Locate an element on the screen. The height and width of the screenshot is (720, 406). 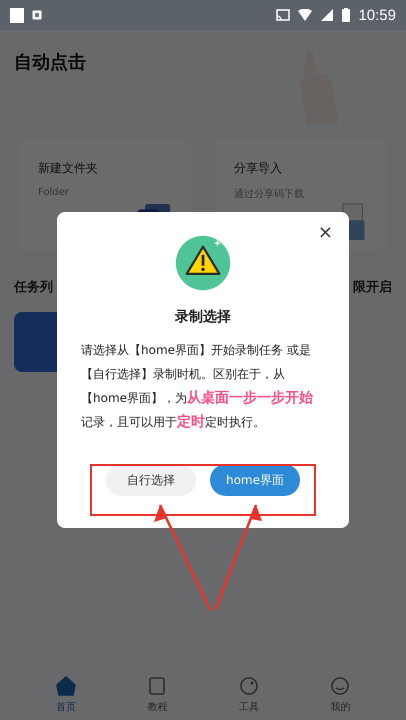
card-title: 新建文件夹 is located at coordinates (68, 168).